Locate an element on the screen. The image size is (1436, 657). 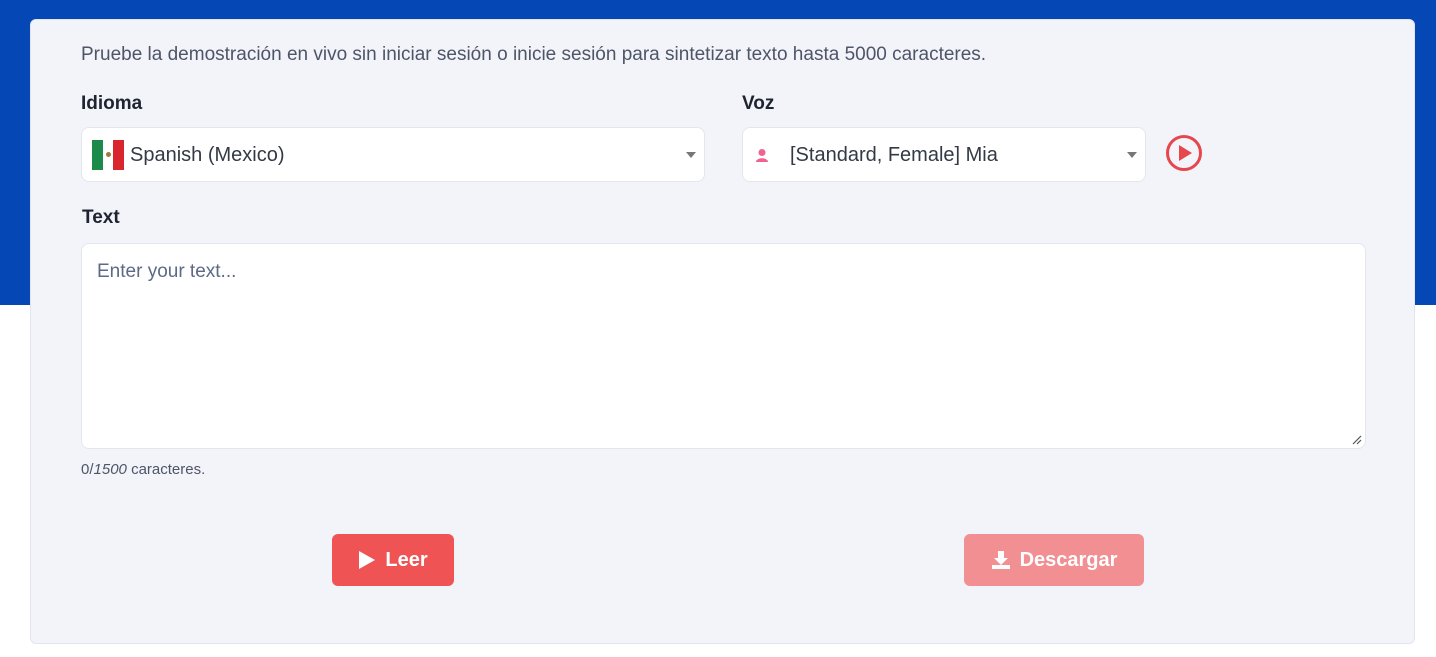
voice-label: Voz is located at coordinates (758, 103).